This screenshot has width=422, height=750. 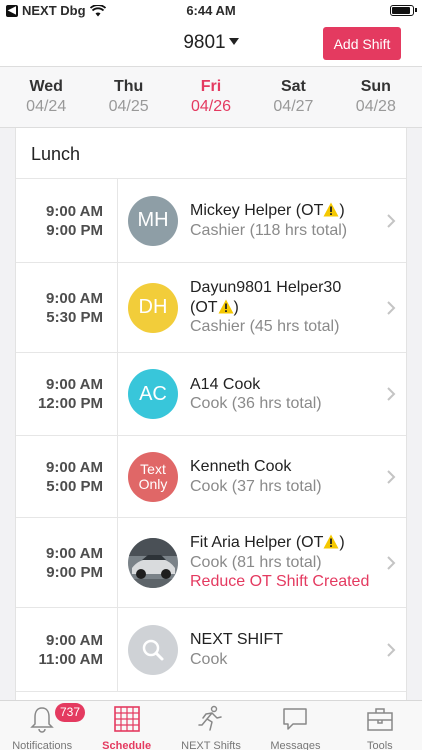 What do you see at coordinates (128, 86) in the screenshot?
I see `day-name: Thu` at bounding box center [128, 86].